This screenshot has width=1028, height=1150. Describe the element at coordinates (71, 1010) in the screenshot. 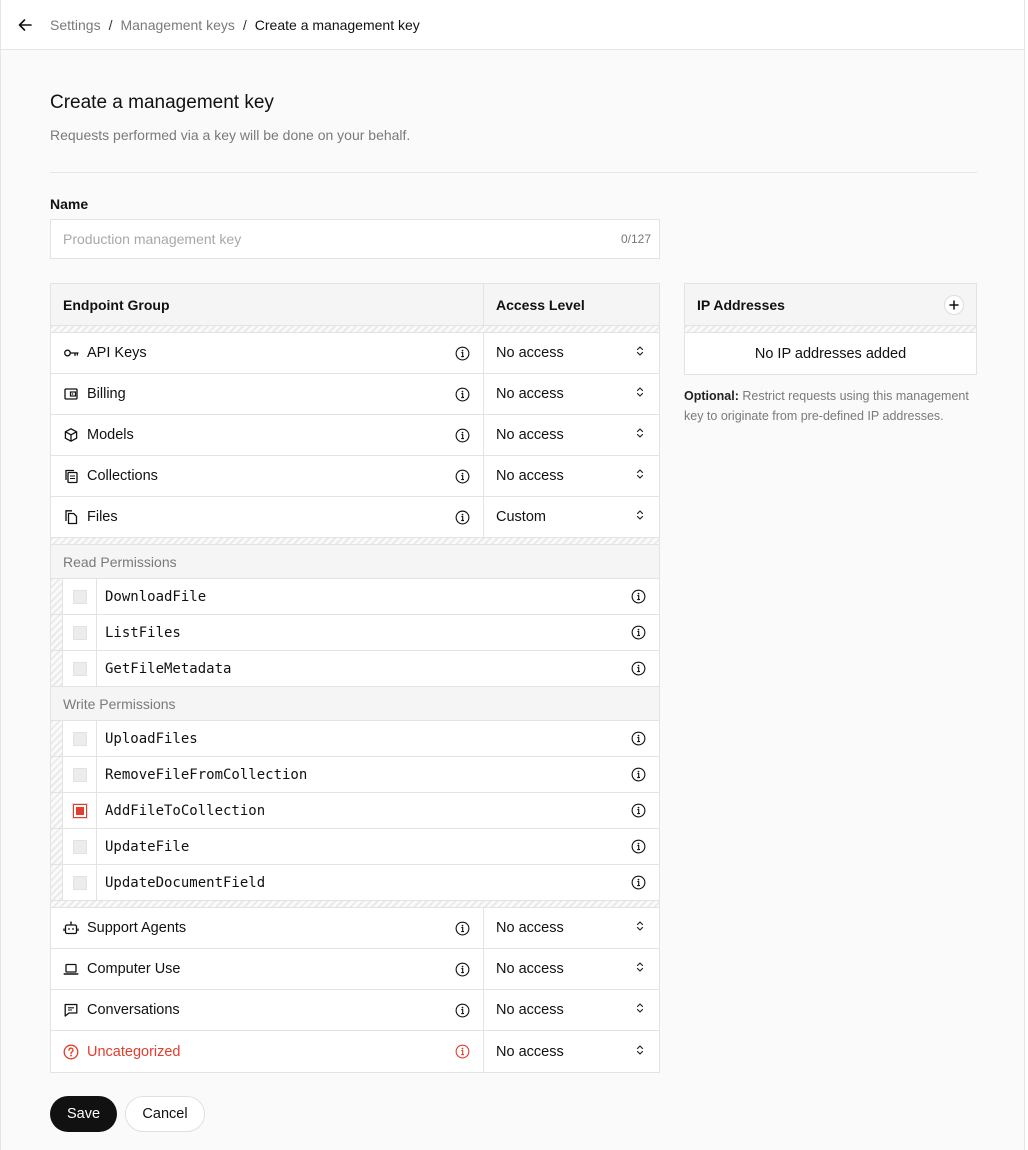

I see `chat-icon` at that location.